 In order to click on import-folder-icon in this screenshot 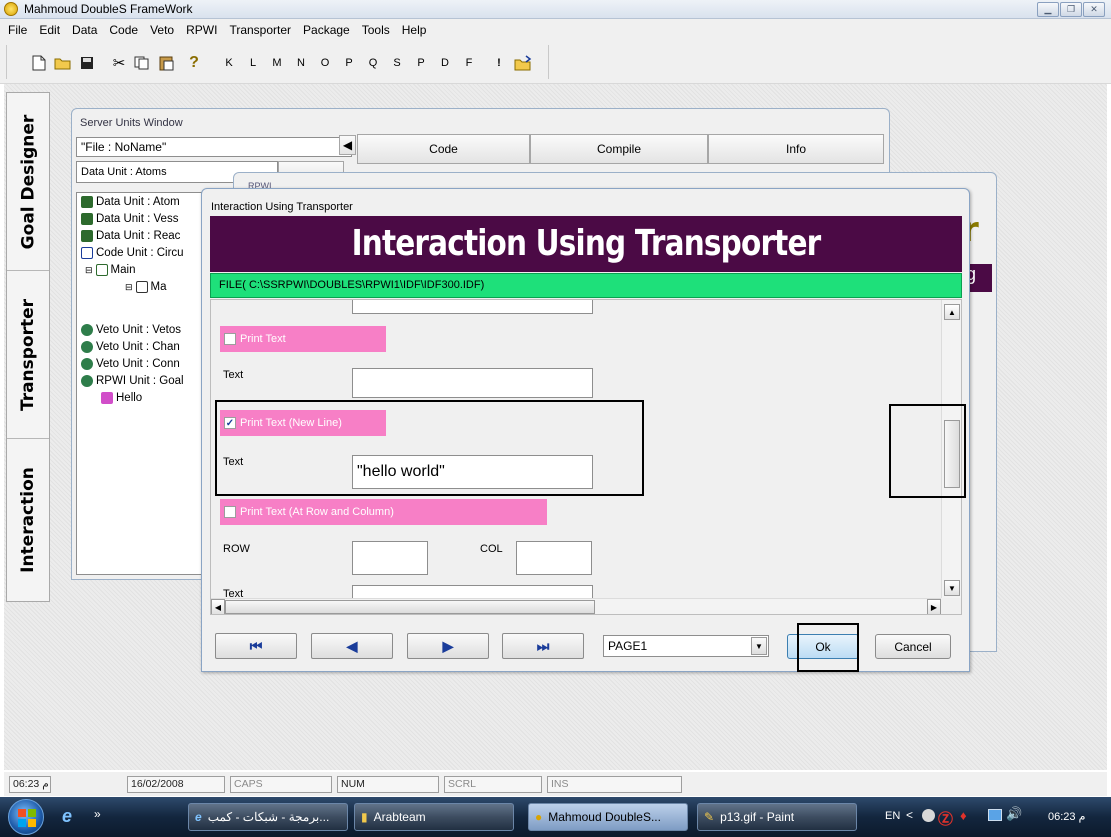, I will do `click(523, 63)`.